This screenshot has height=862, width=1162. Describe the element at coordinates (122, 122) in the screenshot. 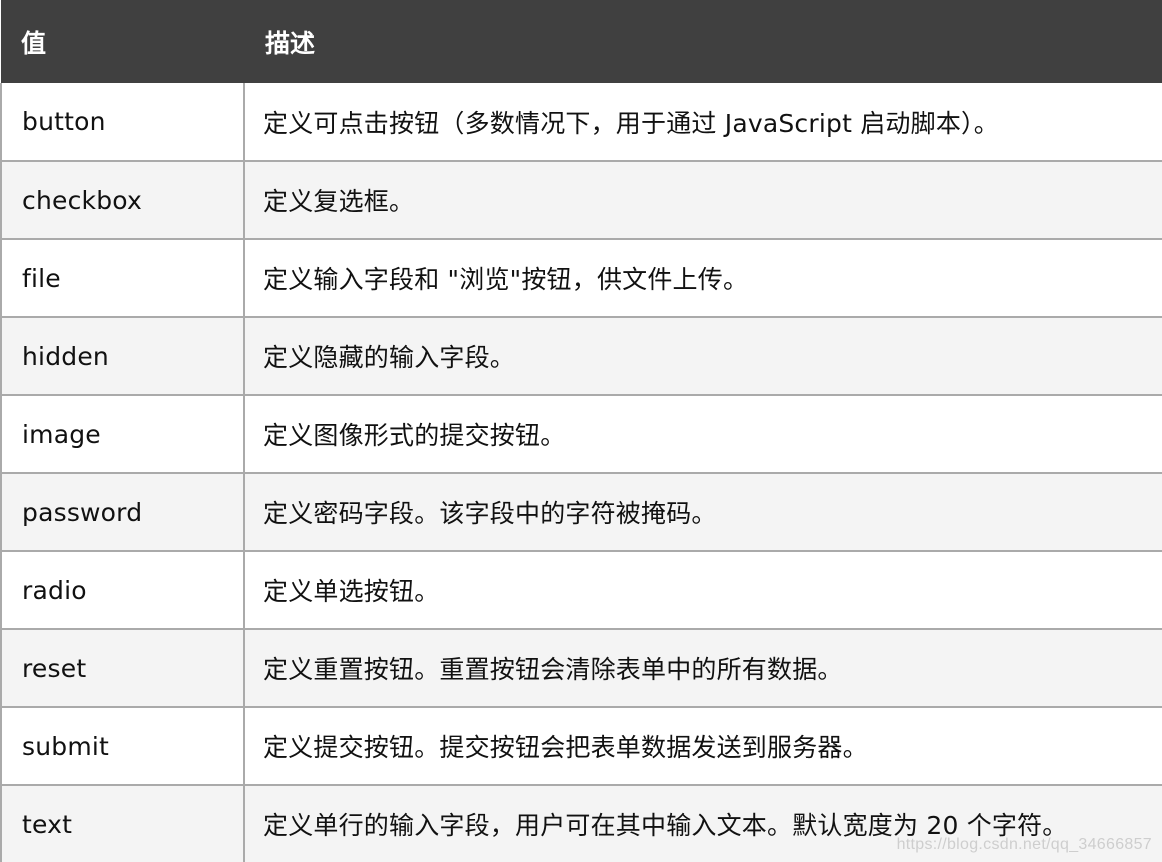

I see `cell-value: button` at that location.